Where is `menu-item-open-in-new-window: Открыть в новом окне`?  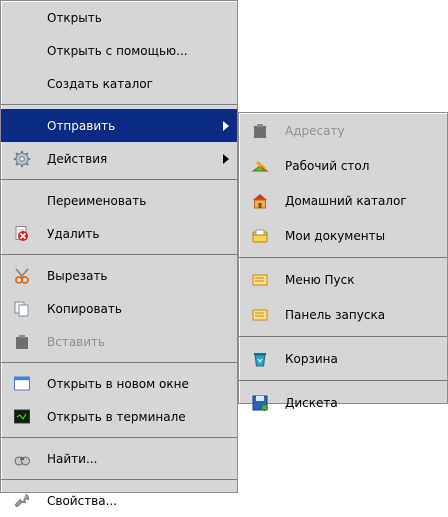 menu-item-open-in-new-window: Открыть в новом окне is located at coordinates (119, 383).